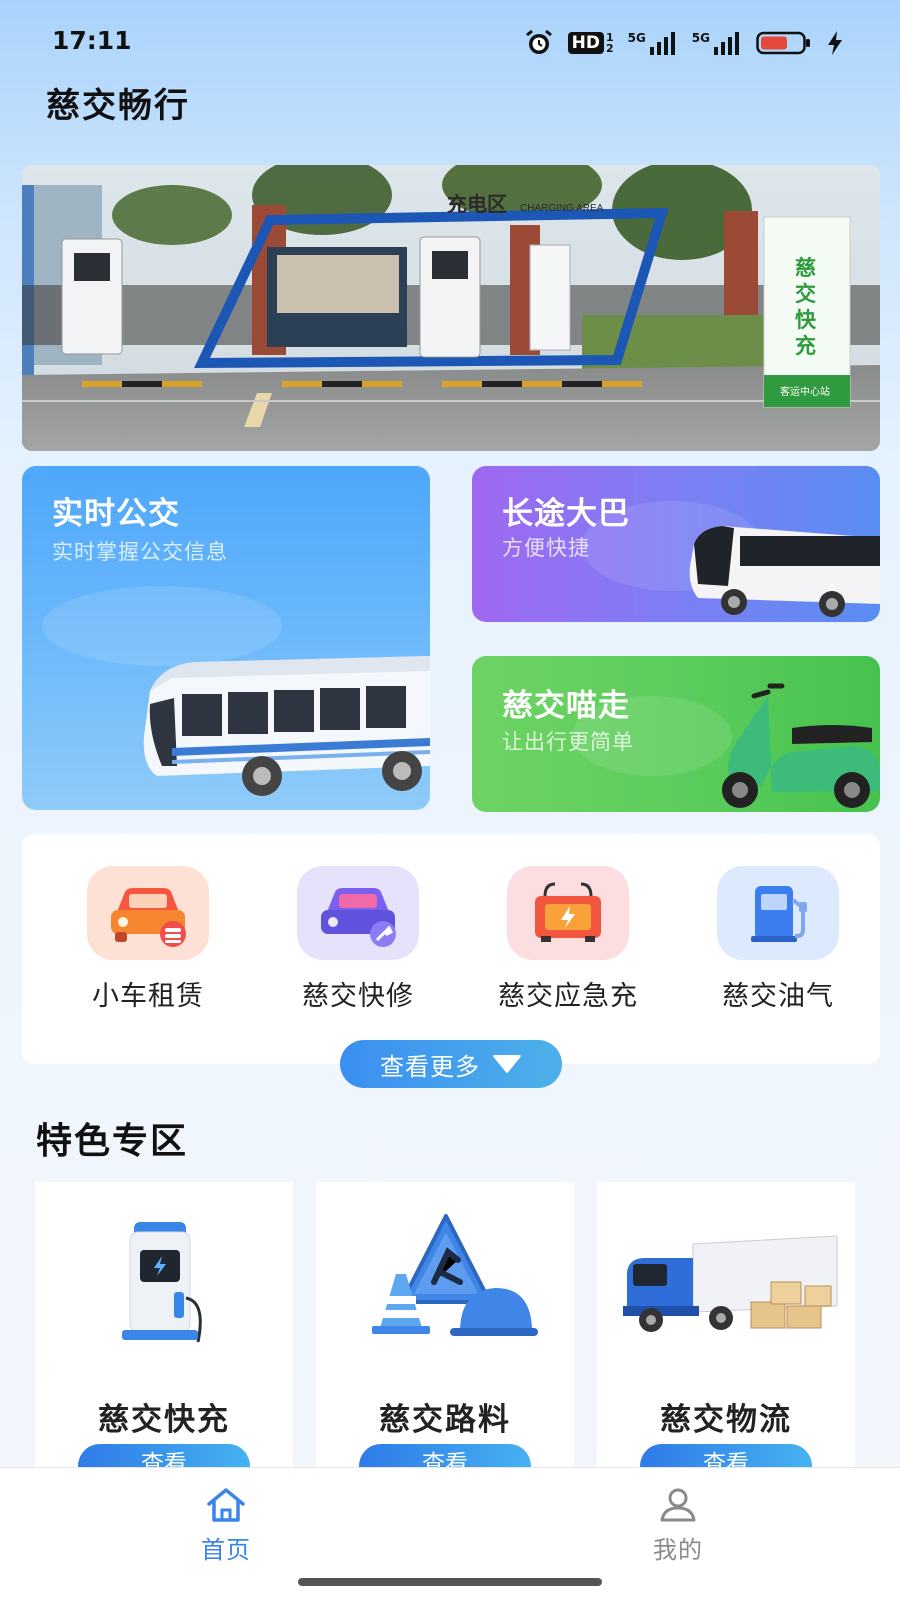 Image resolution: width=900 pixels, height=1600 pixels. Describe the element at coordinates (164, 1277) in the screenshot. I see `charger-icon` at that location.